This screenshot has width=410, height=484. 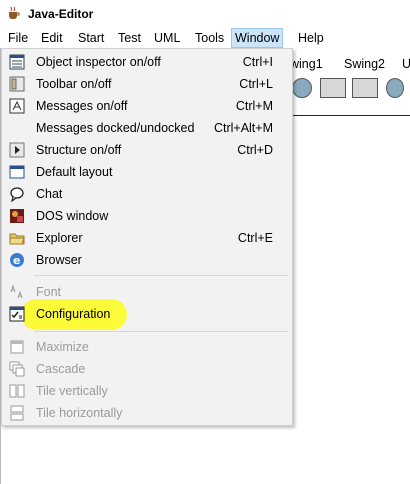 What do you see at coordinates (17, 106) in the screenshot?
I see `messages-icon` at bounding box center [17, 106].